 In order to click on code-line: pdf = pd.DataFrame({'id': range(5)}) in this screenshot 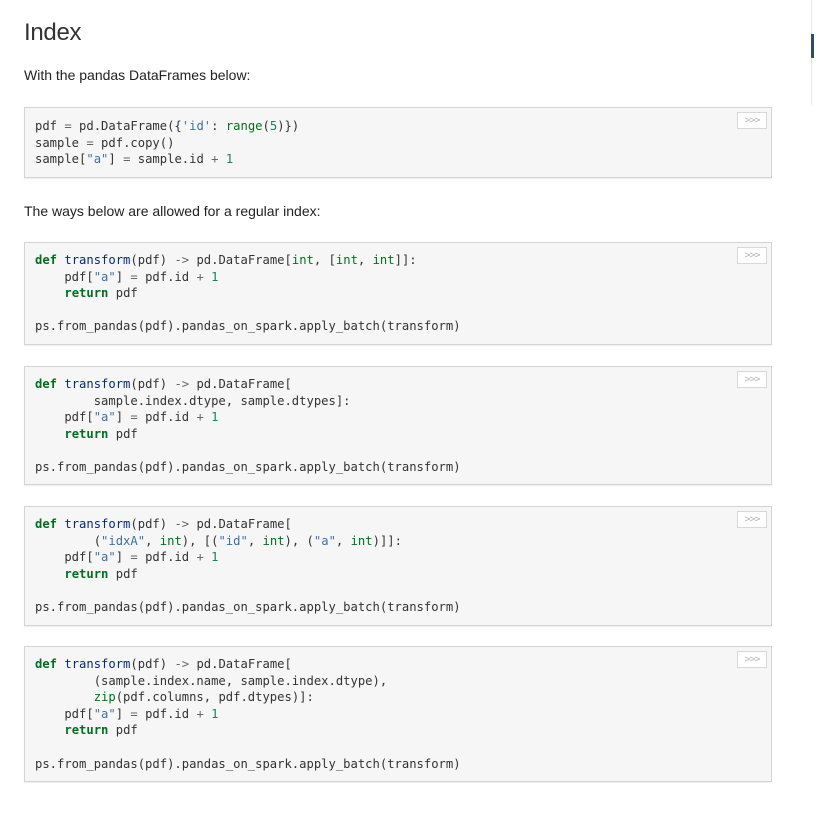, I will do `click(167, 126)`.